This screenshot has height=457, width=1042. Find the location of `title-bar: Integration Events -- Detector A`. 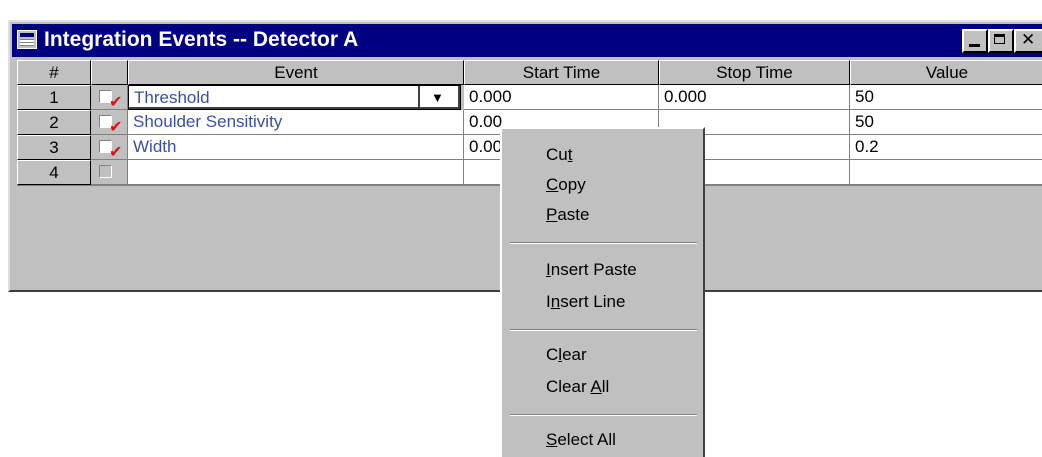

title-bar: Integration Events -- Detector A is located at coordinates (527, 40).